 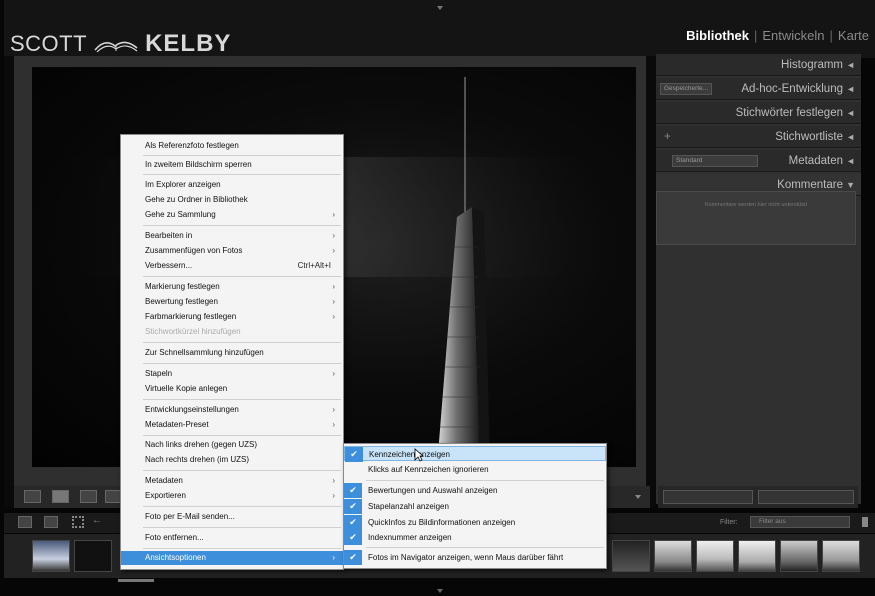 What do you see at coordinates (314, 265) in the screenshot?
I see `shortcut-label: Ctrl+Alt+I` at bounding box center [314, 265].